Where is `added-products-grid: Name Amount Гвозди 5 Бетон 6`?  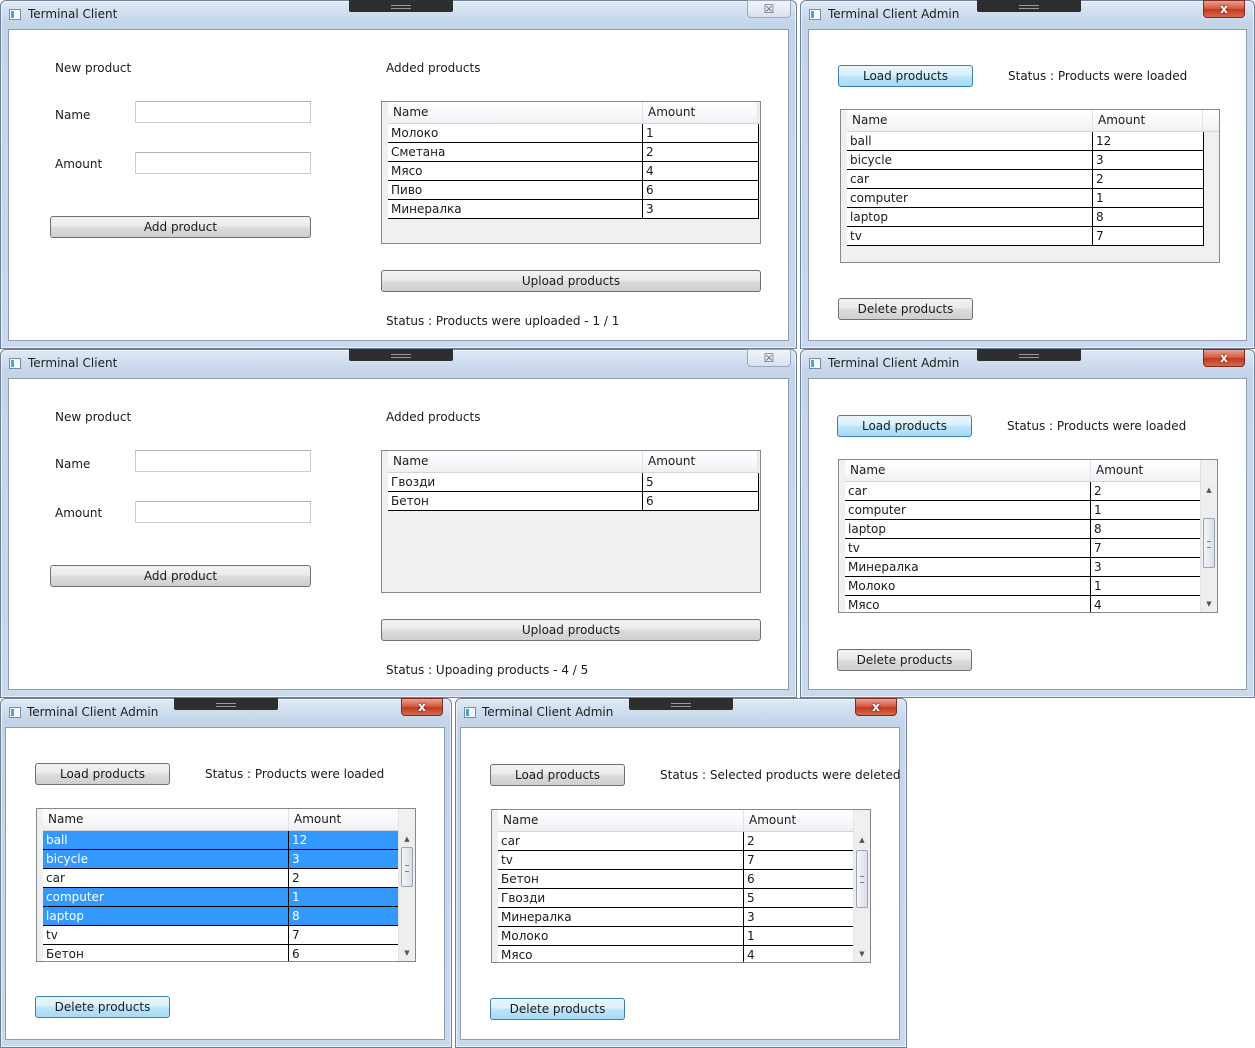 added-products-grid: Name Amount Гвозди 5 Бетон 6 is located at coordinates (571, 521).